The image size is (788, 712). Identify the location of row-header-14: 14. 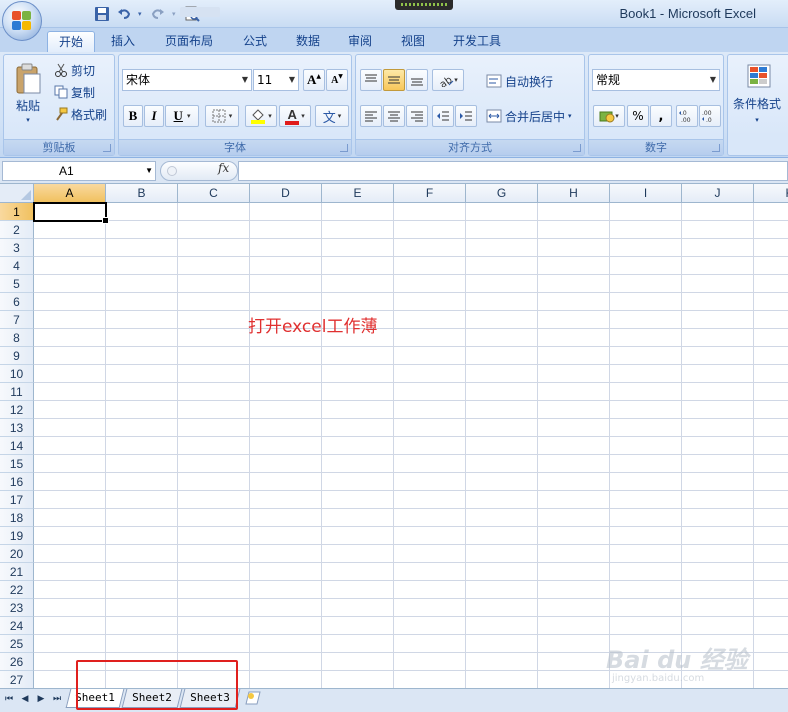
(17, 446).